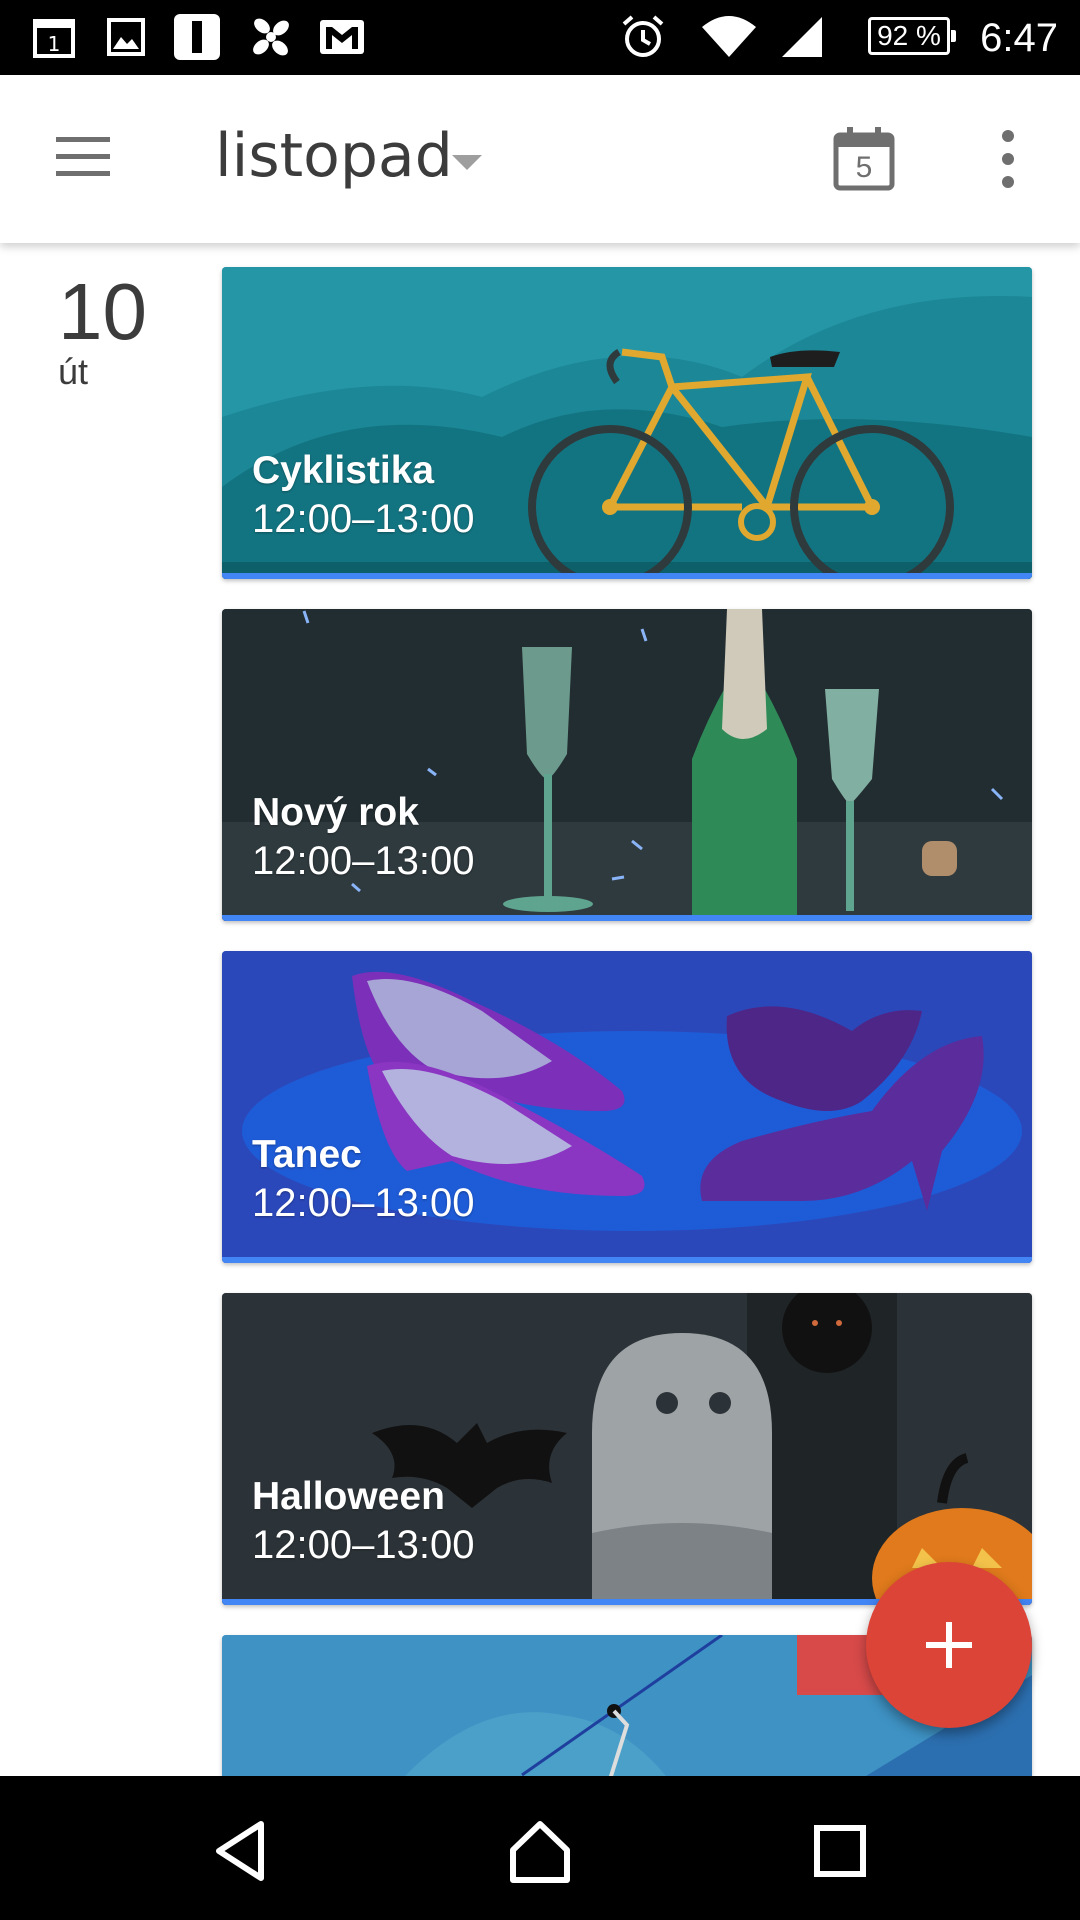 The image size is (1080, 1920). Describe the element at coordinates (342, 37) in the screenshot. I see `gmail-icon` at that location.